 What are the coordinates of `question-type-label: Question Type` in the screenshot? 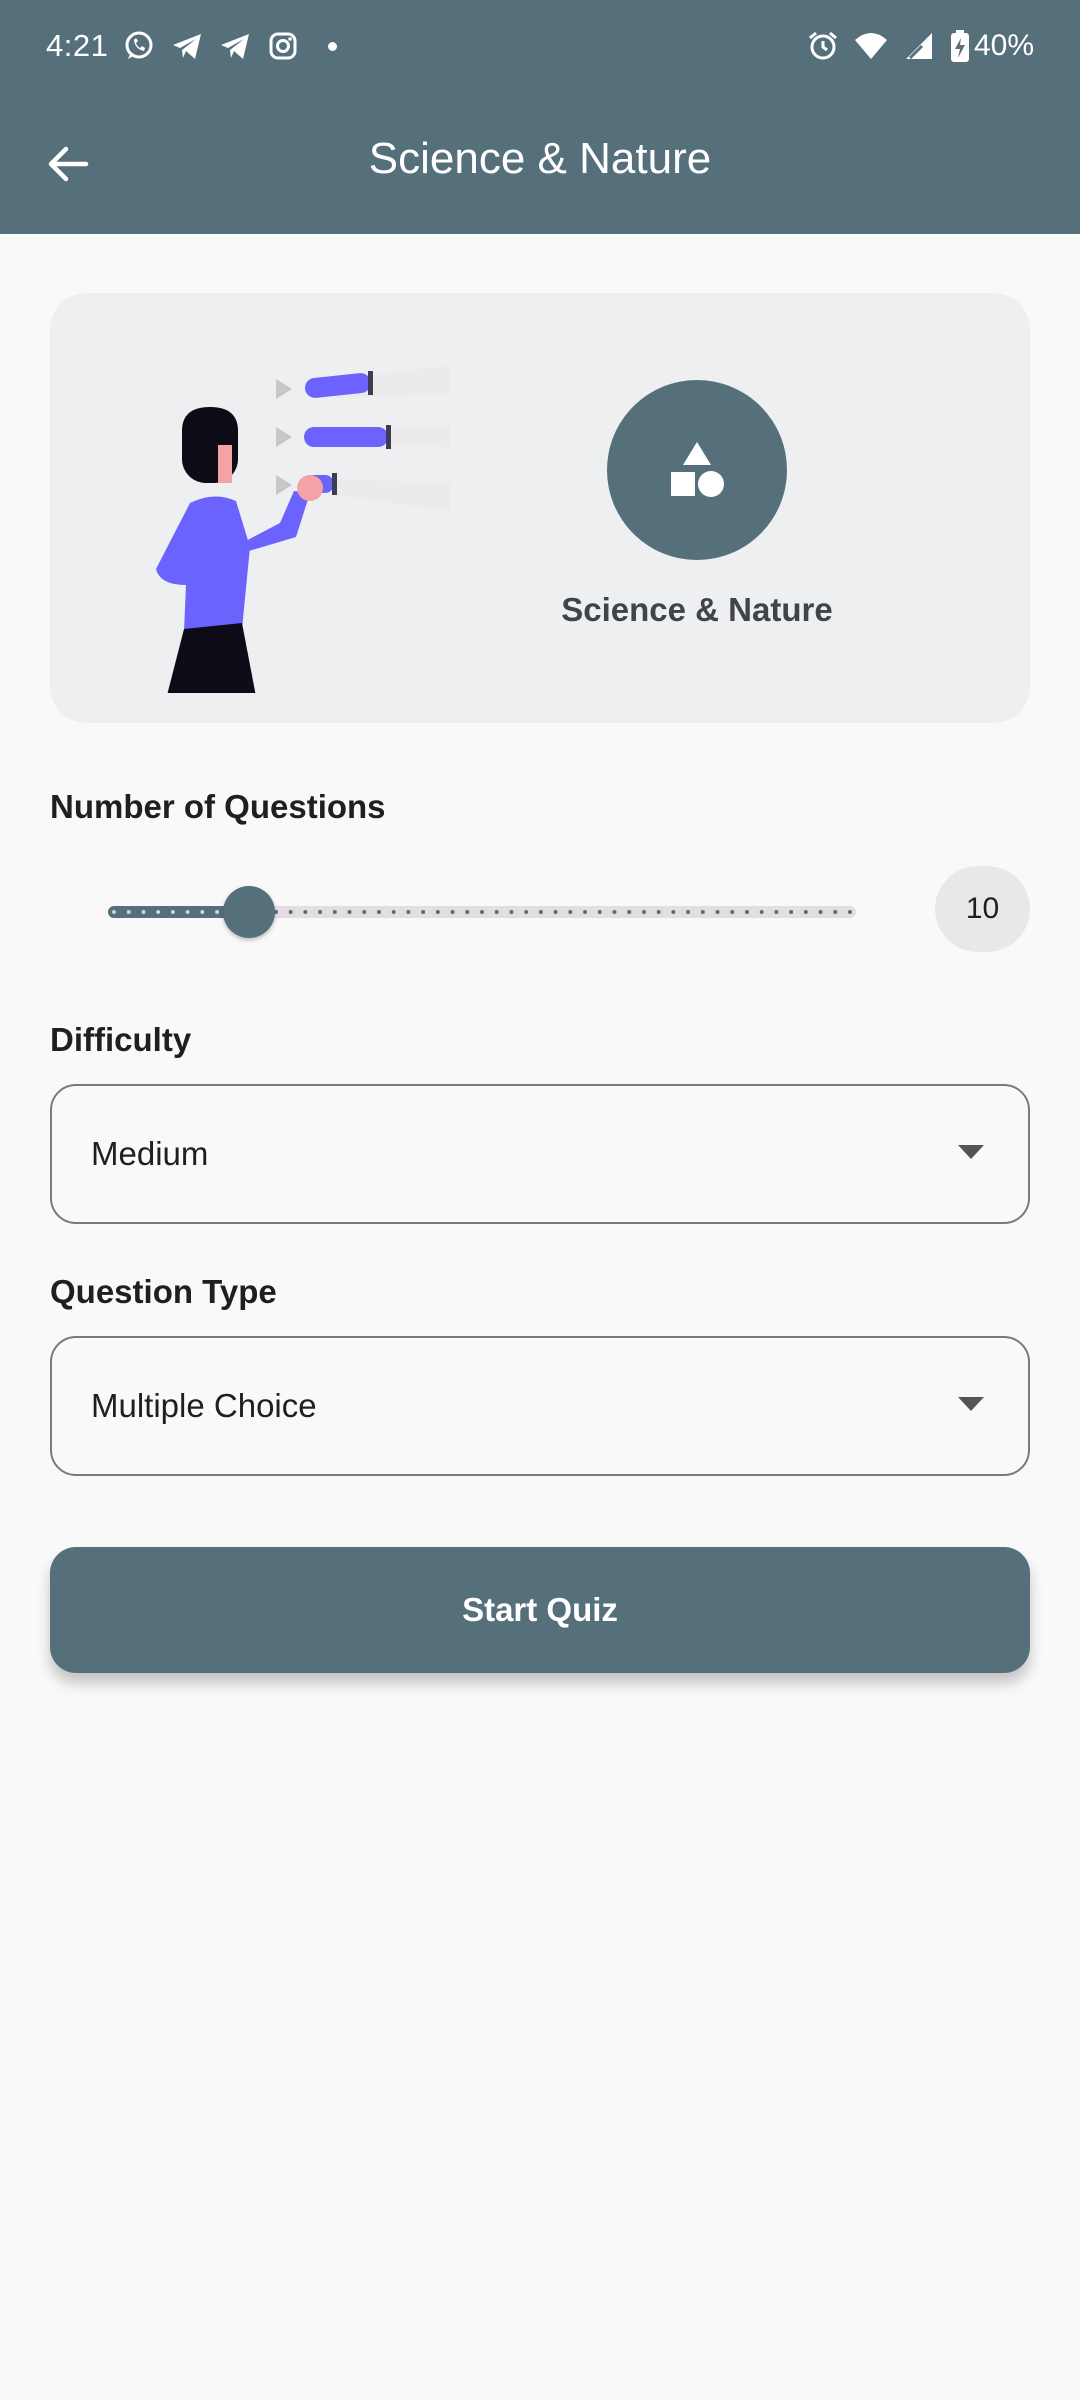 It's located at (163, 1291).